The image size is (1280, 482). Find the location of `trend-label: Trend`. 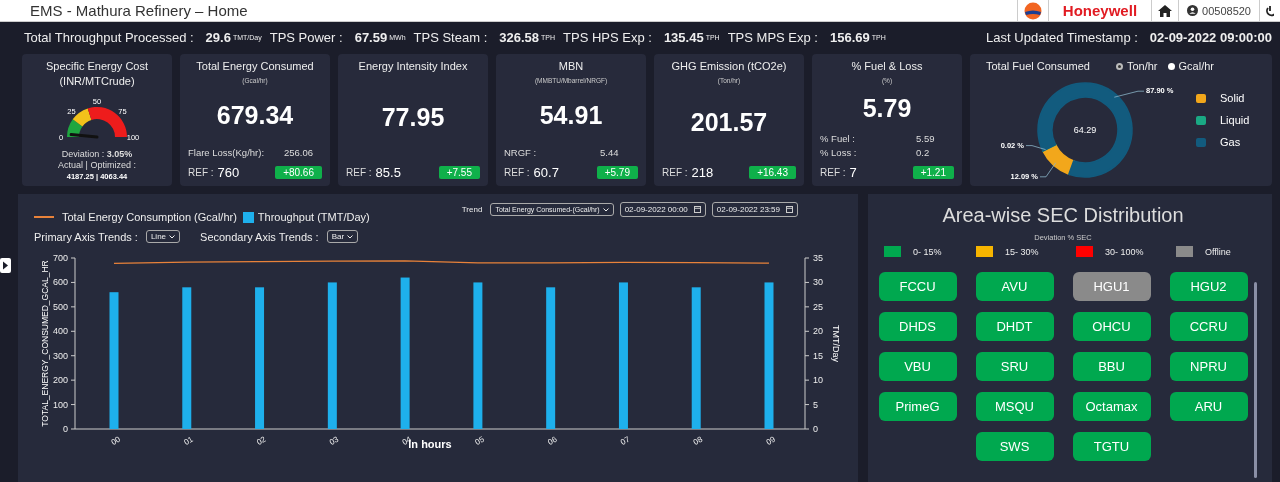

trend-label: Trend is located at coordinates (472, 209).